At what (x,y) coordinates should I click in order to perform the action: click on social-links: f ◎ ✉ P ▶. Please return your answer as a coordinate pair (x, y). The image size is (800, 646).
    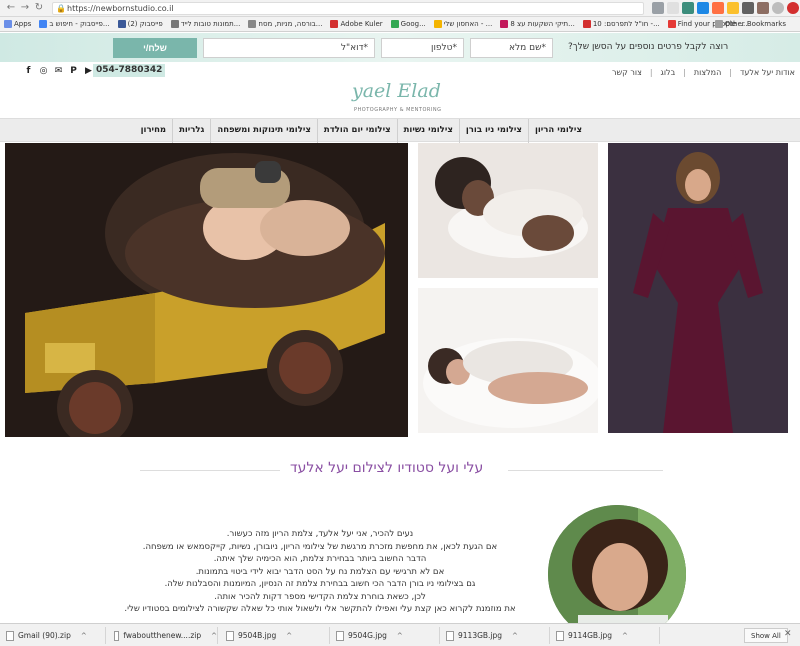
    Looking at the image, I should click on (58, 71).